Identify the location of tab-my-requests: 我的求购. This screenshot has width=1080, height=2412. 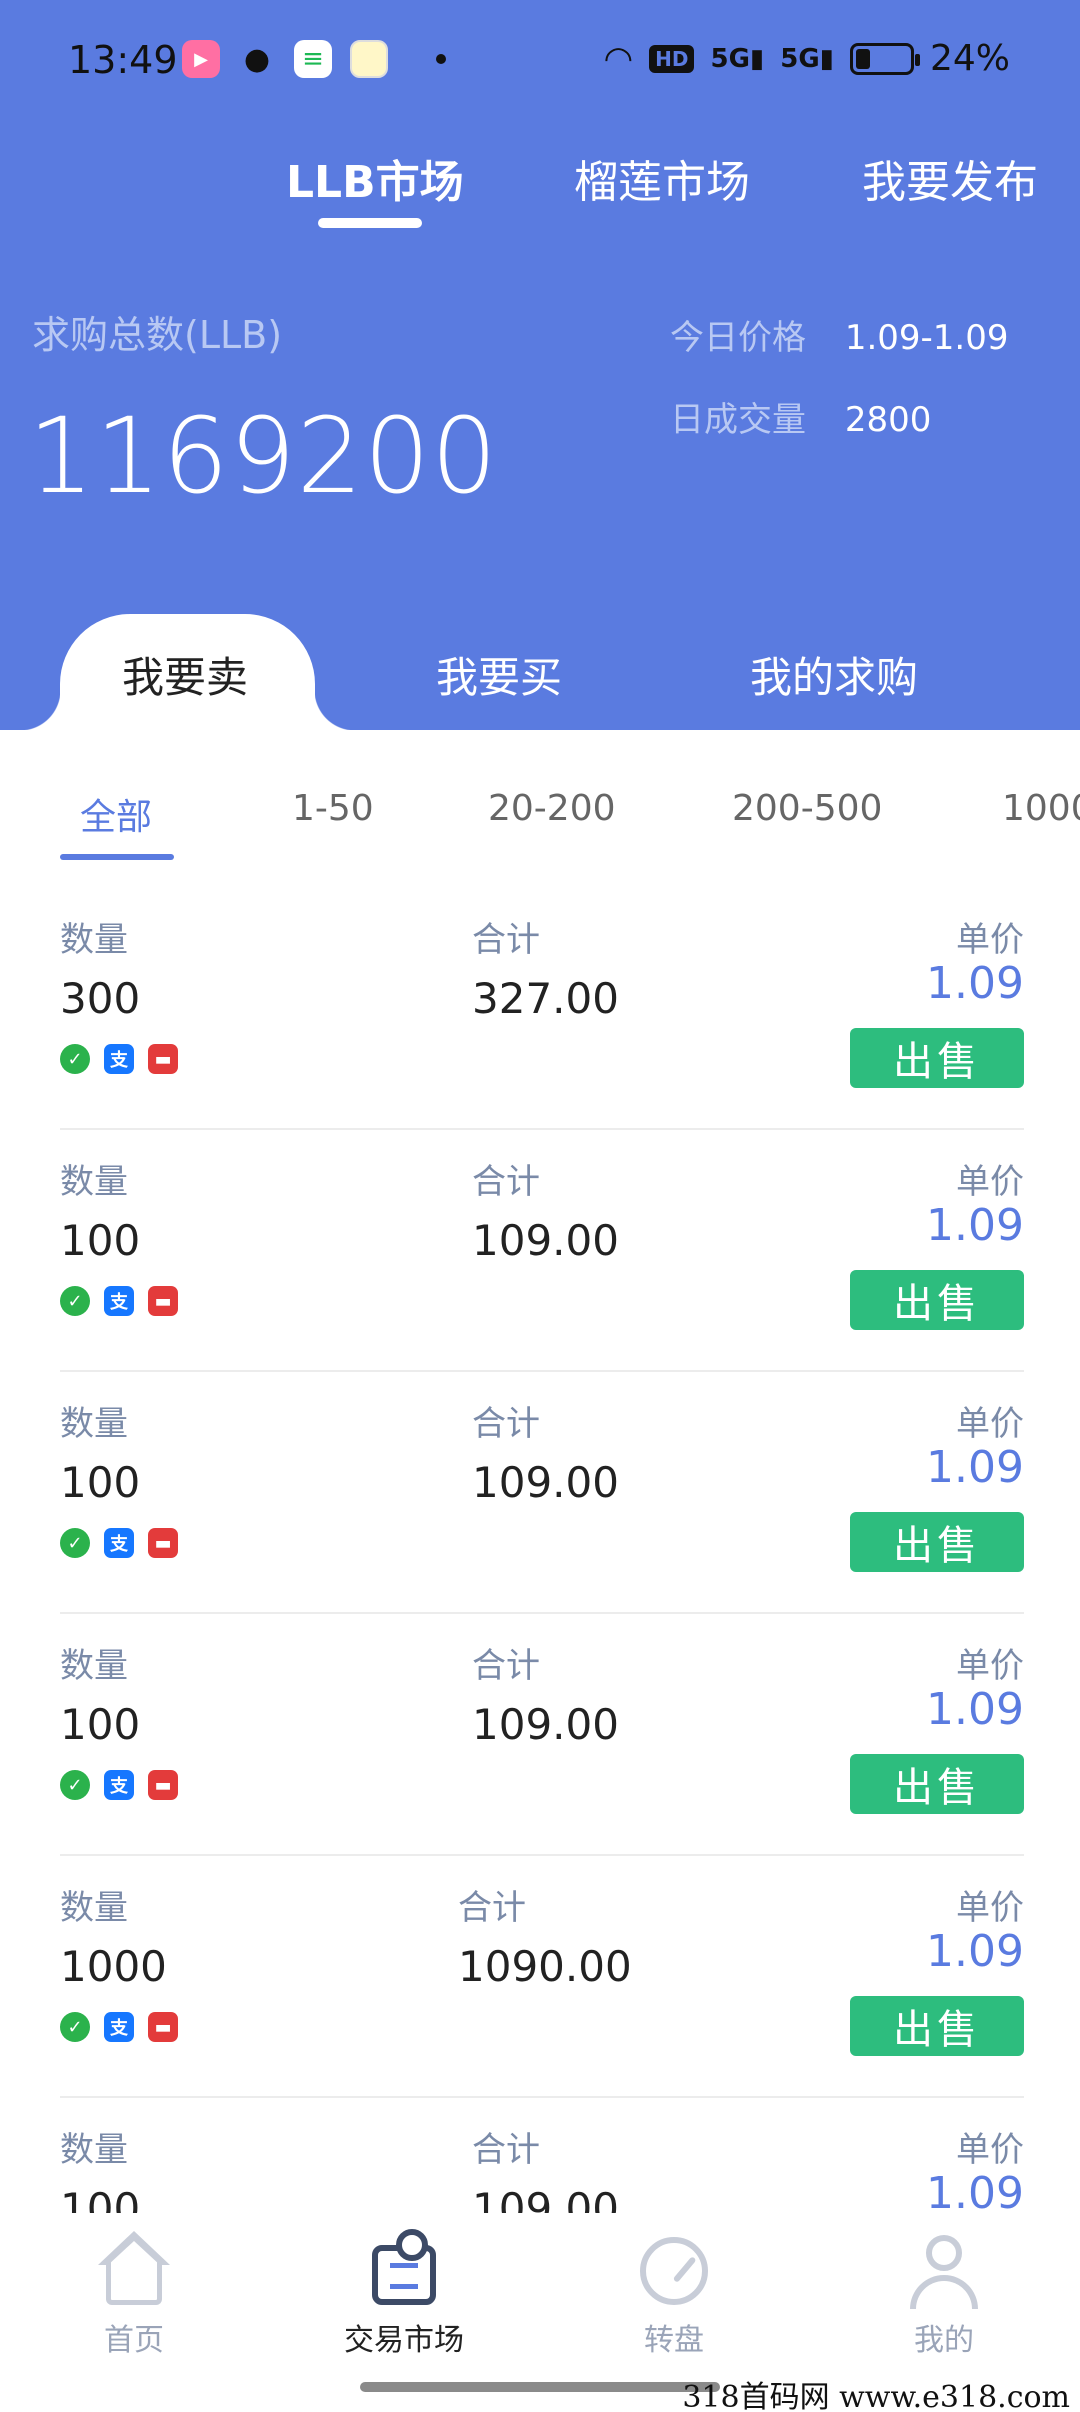
(834, 674).